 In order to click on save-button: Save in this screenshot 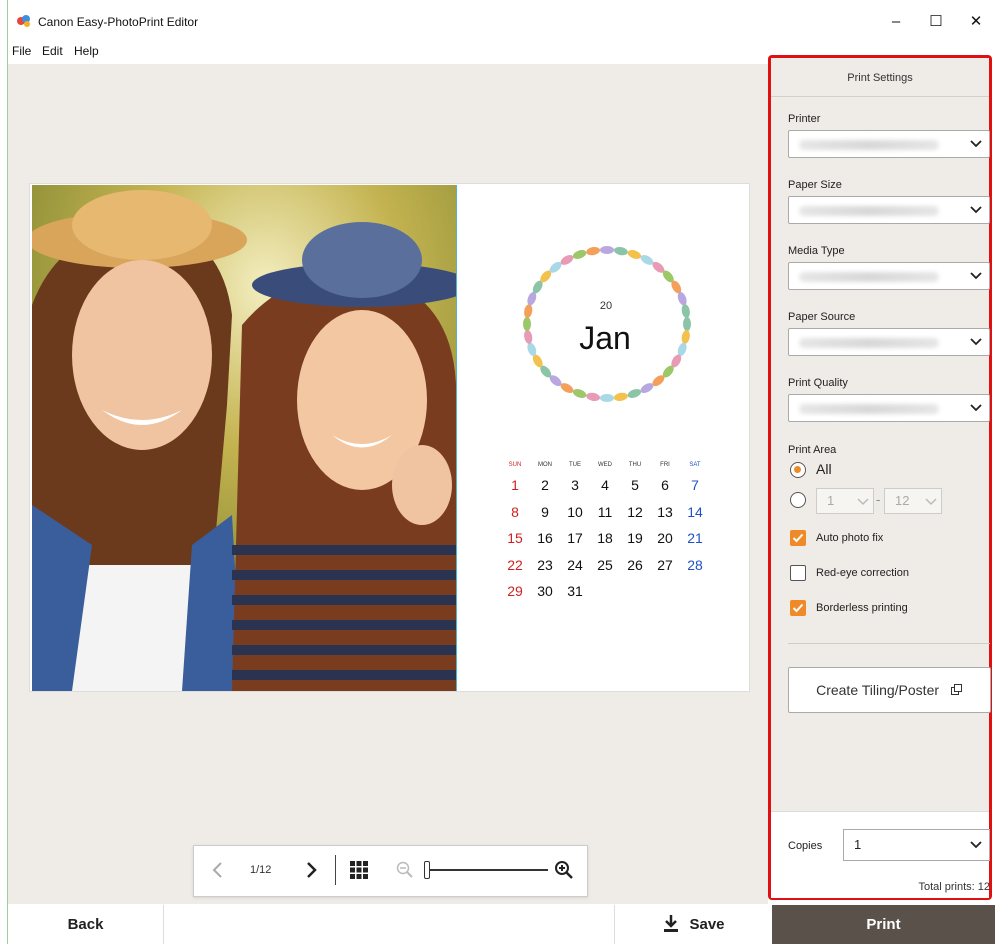, I will do `click(693, 924)`.